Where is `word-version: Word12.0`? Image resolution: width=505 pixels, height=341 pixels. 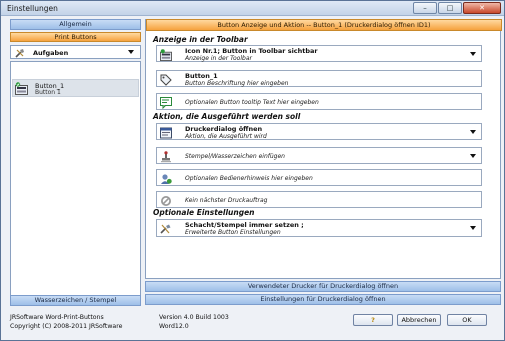 word-version: Word12.0 is located at coordinates (174, 326).